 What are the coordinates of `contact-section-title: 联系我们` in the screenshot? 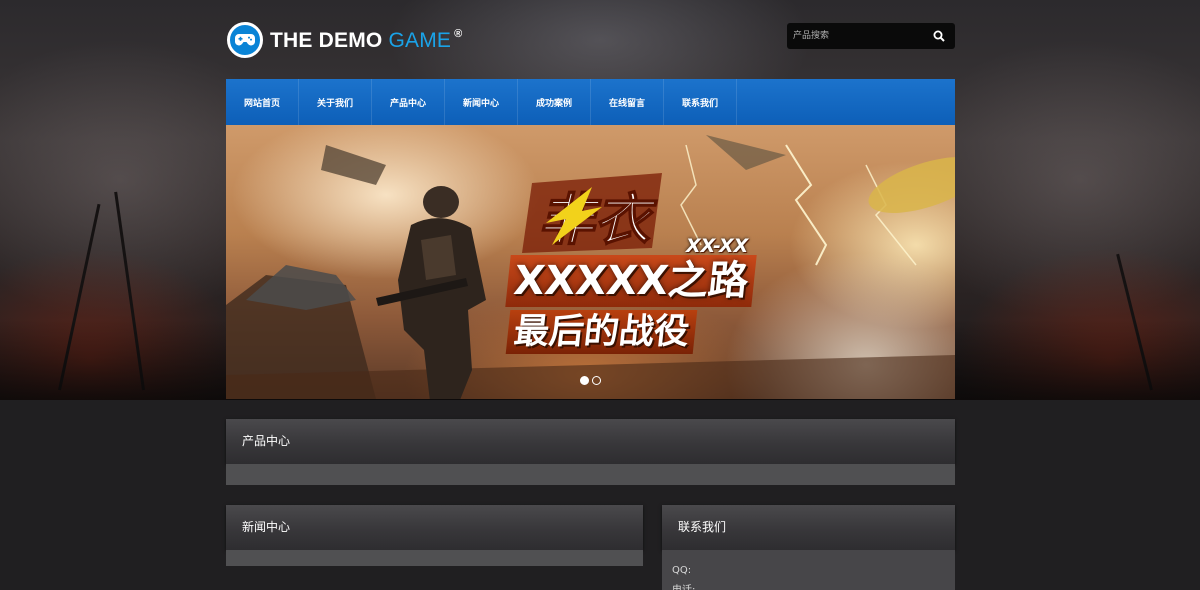 It's located at (702, 527).